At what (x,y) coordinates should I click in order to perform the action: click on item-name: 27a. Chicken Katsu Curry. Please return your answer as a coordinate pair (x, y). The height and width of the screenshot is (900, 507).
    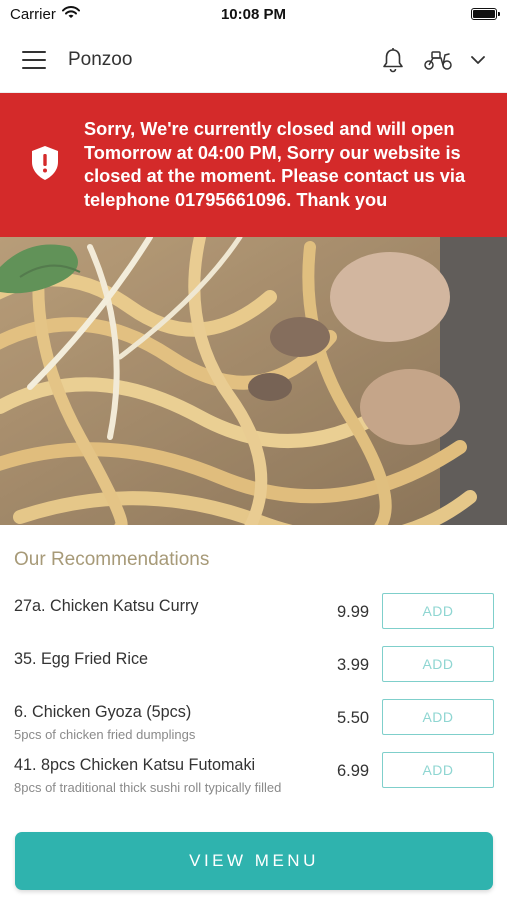
    Looking at the image, I should click on (106, 606).